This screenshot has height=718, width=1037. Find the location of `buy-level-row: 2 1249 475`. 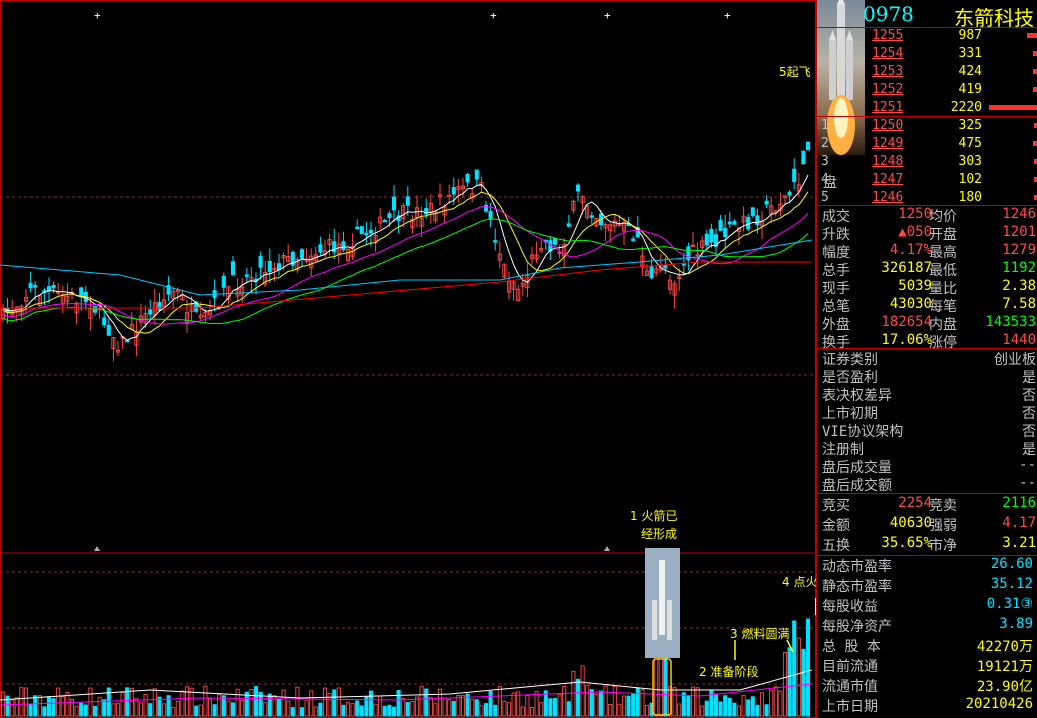

buy-level-row: 2 1249 475 is located at coordinates (927, 144).